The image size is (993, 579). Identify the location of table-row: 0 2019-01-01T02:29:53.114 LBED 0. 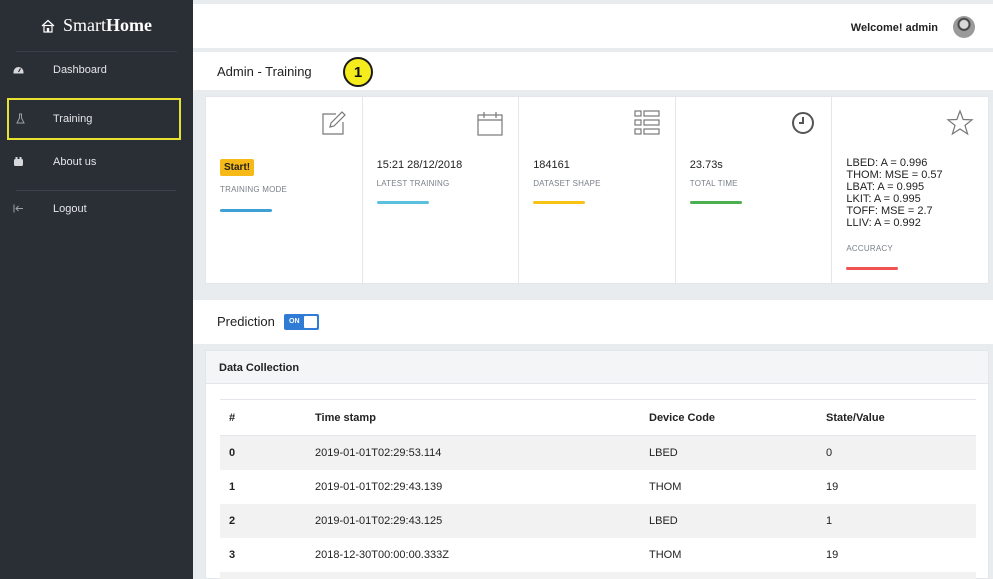
(598, 452).